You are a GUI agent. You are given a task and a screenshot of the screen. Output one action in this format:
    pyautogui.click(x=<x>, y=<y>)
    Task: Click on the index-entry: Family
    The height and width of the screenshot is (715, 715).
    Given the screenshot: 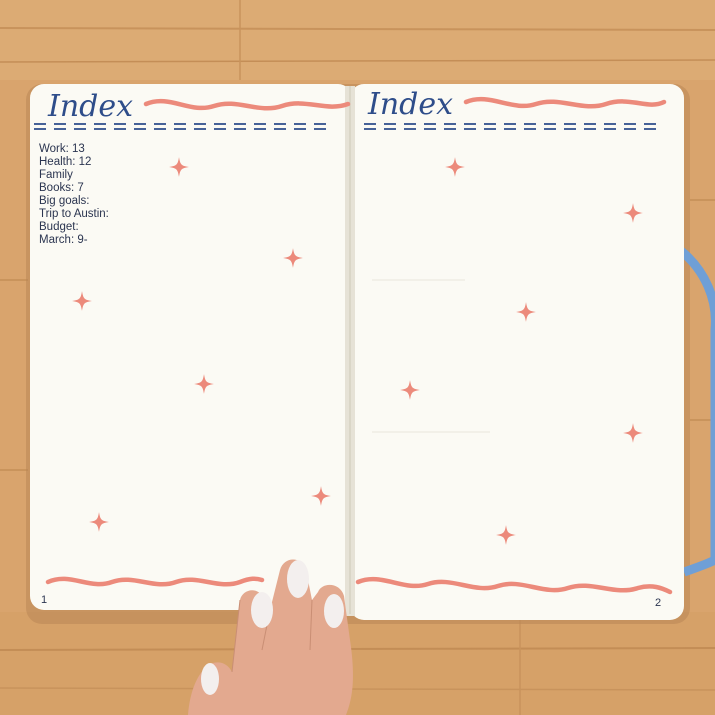 What is the action you would take?
    pyautogui.click(x=56, y=175)
    